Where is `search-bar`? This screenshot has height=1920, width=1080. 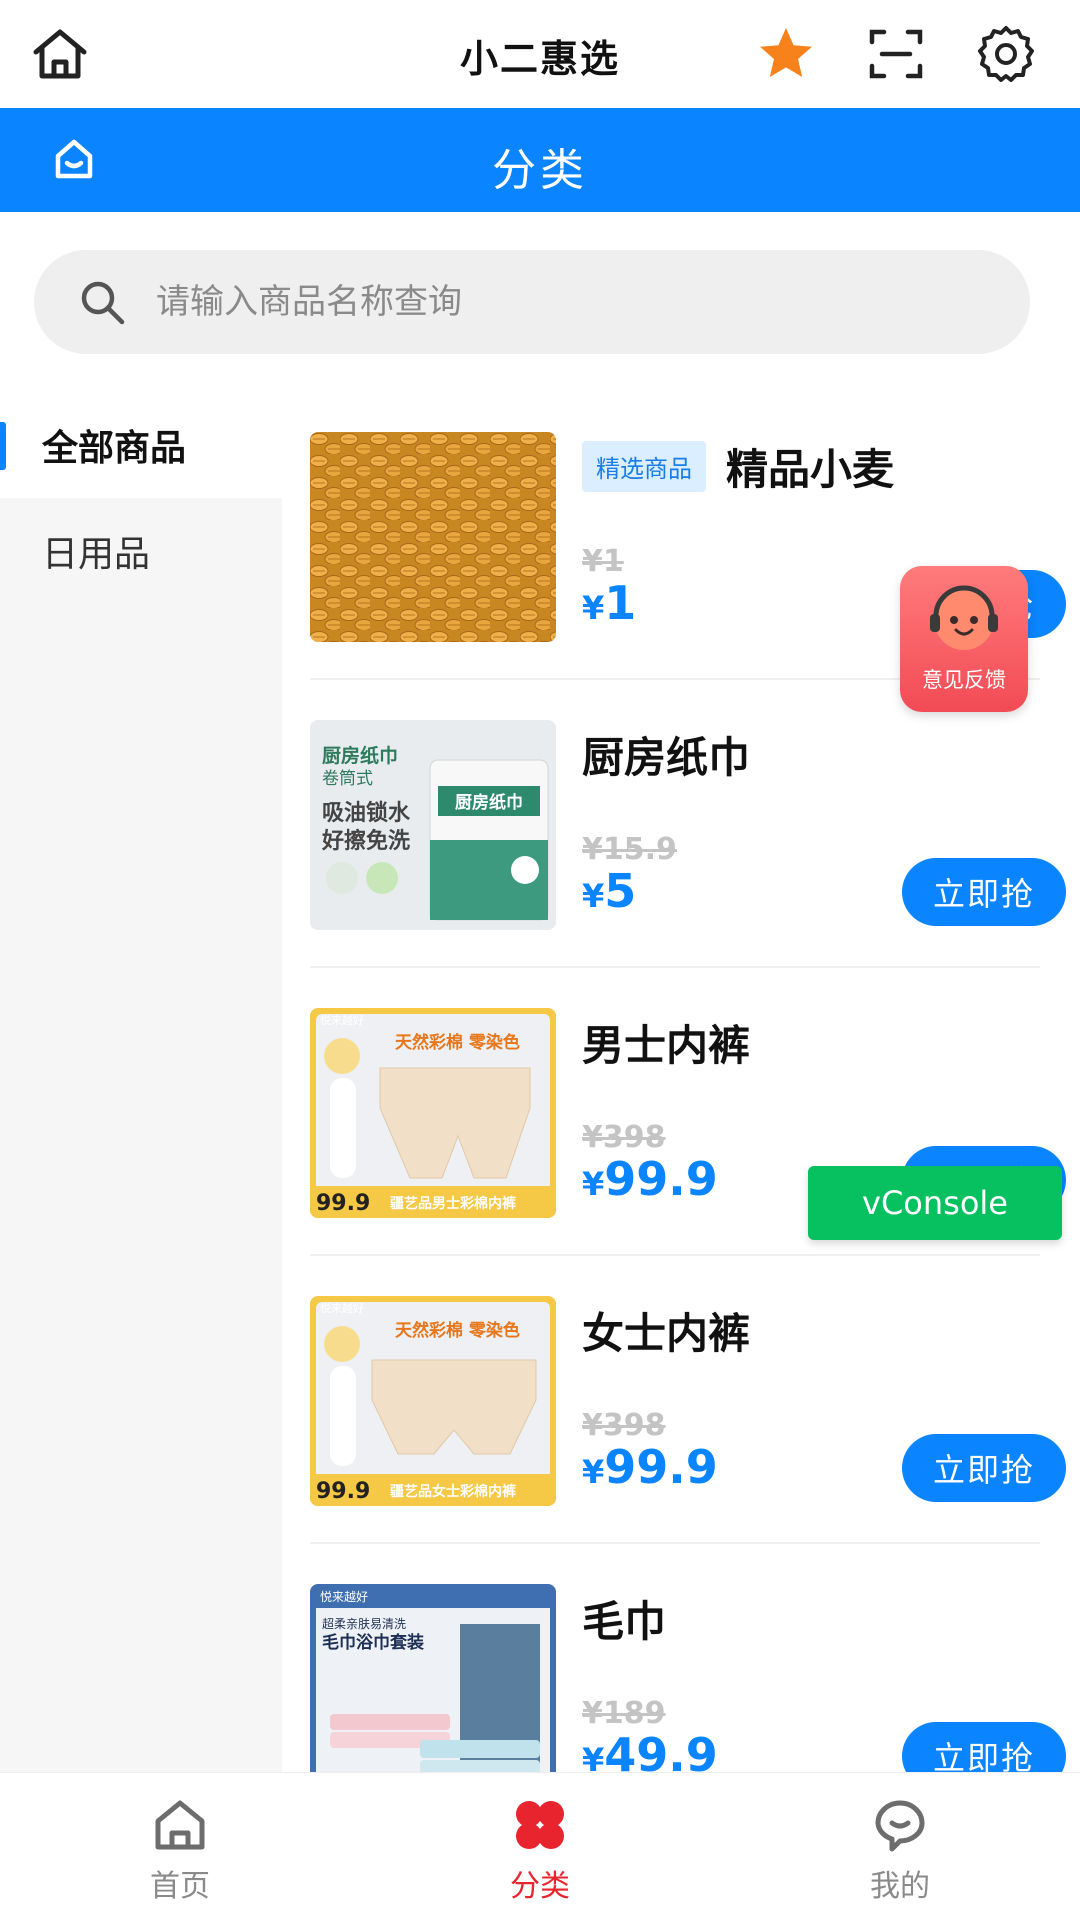 search-bar is located at coordinates (532, 302).